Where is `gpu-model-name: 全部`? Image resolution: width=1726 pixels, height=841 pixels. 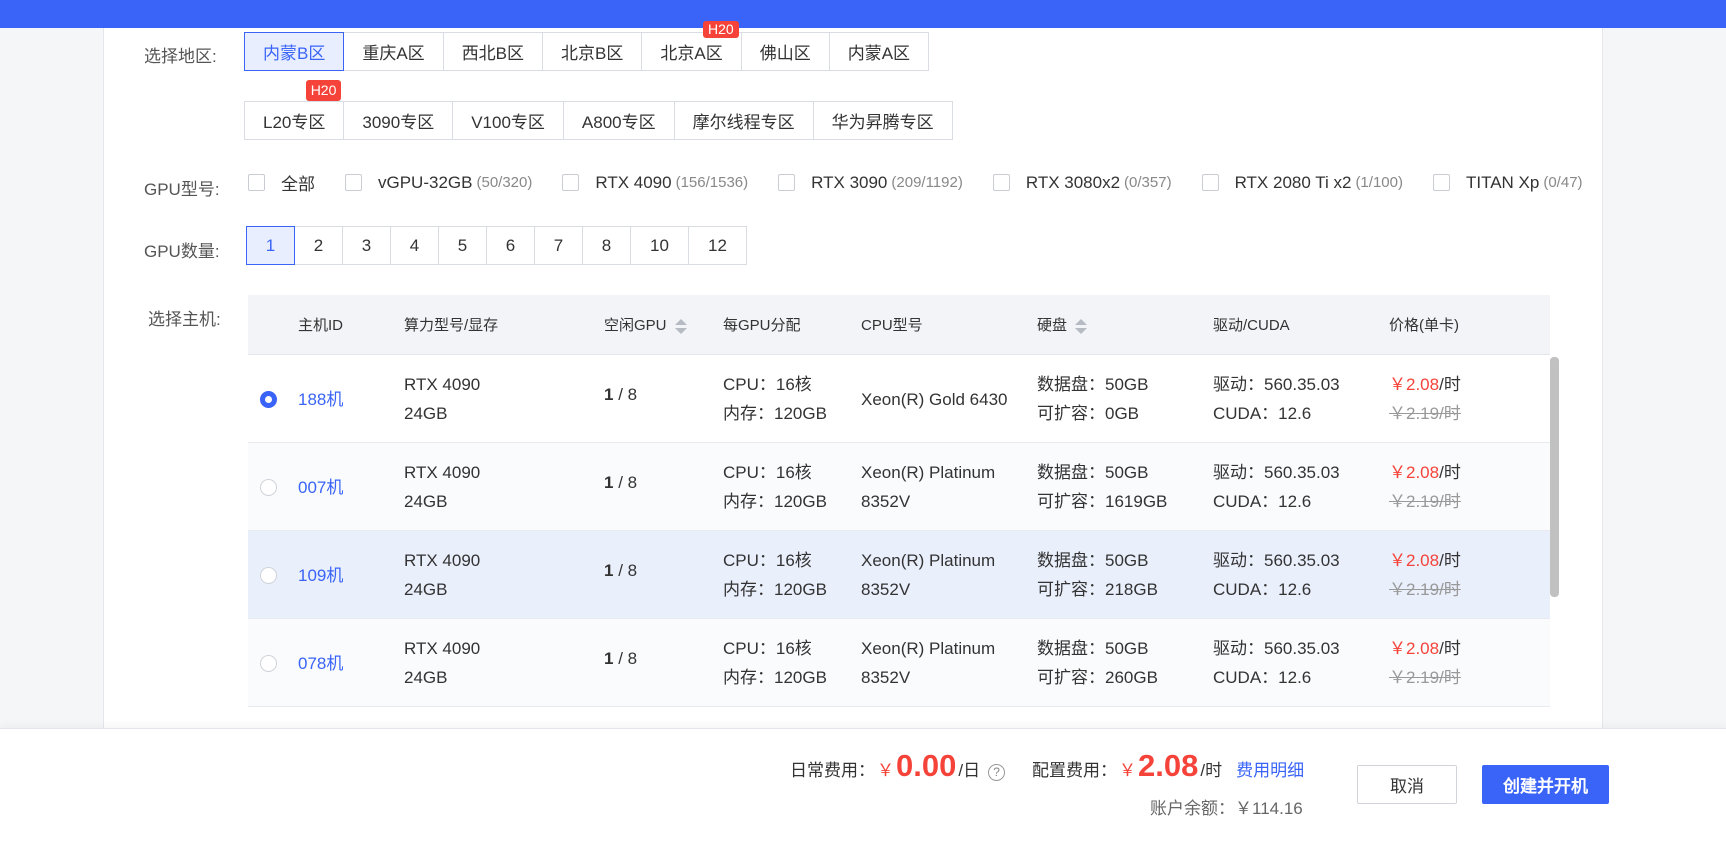
gpu-model-name: 全部 is located at coordinates (298, 184).